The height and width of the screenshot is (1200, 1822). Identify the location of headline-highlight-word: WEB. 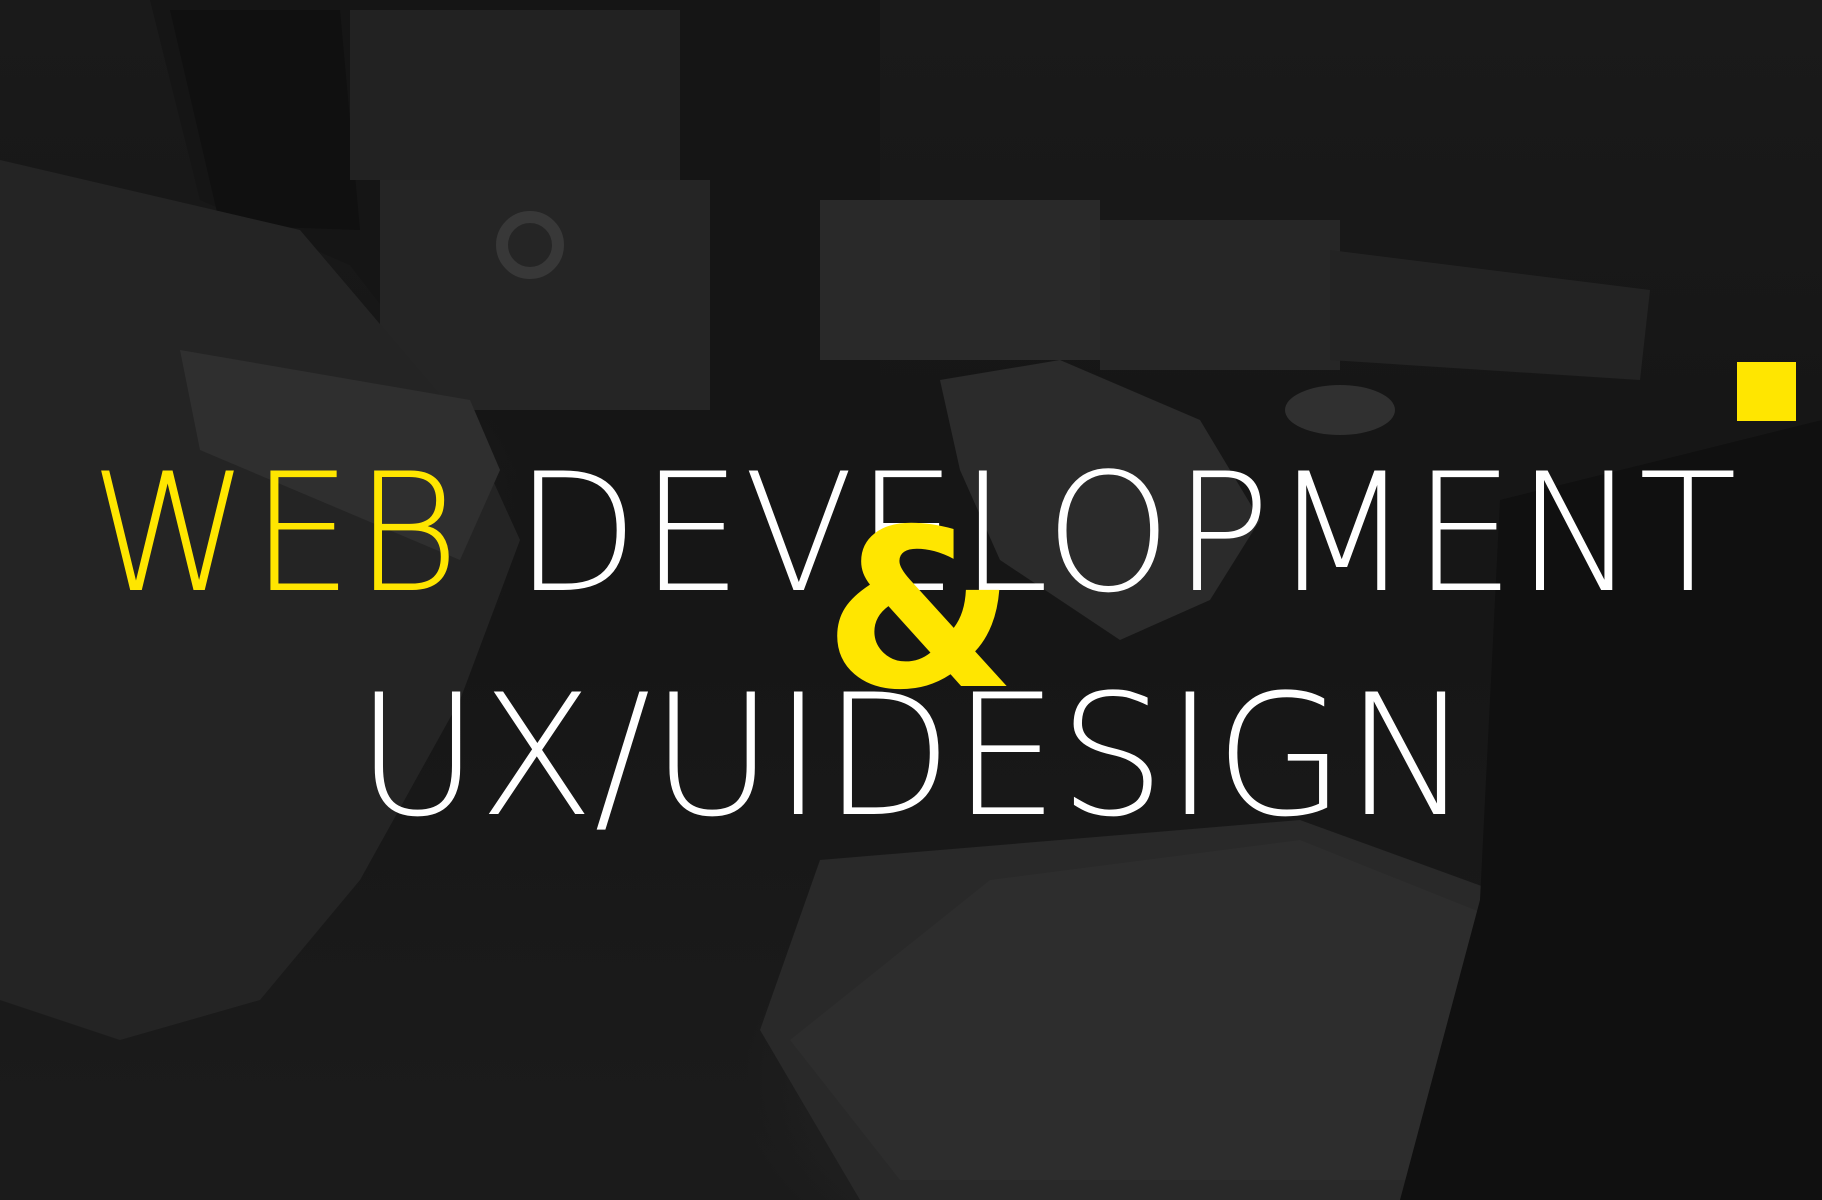
(276, 533).